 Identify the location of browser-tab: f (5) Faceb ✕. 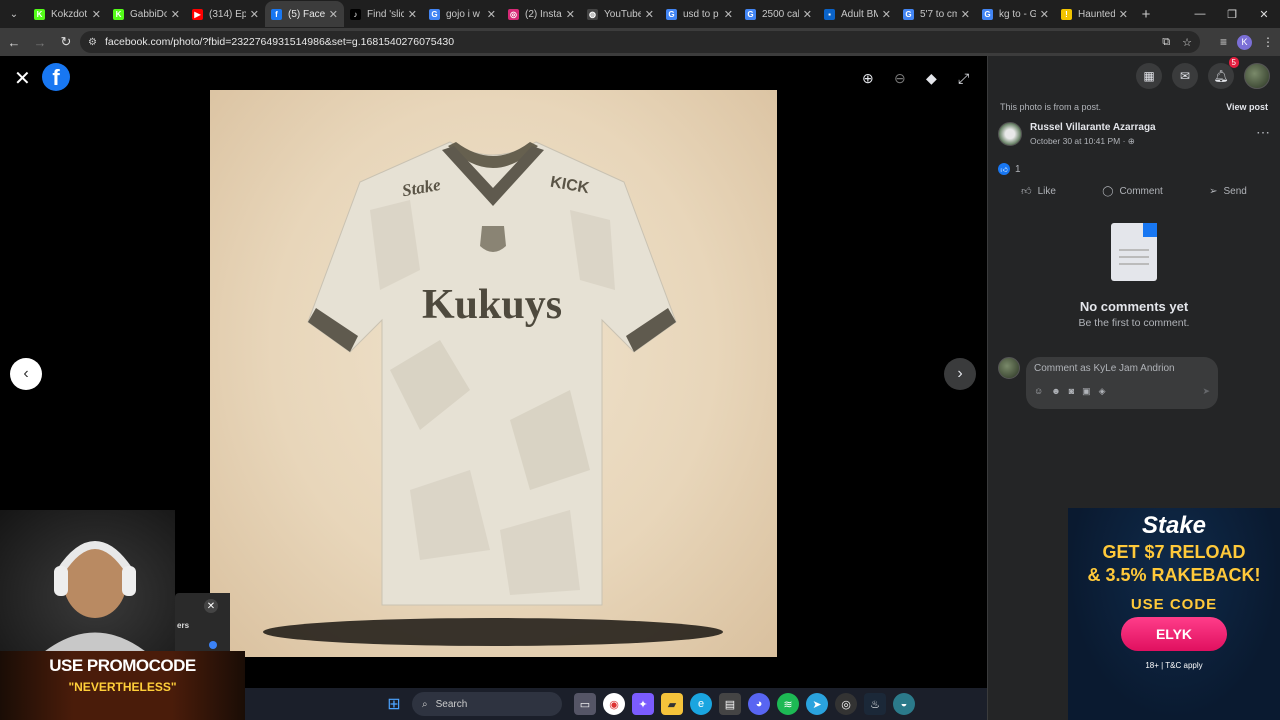
(304, 14).